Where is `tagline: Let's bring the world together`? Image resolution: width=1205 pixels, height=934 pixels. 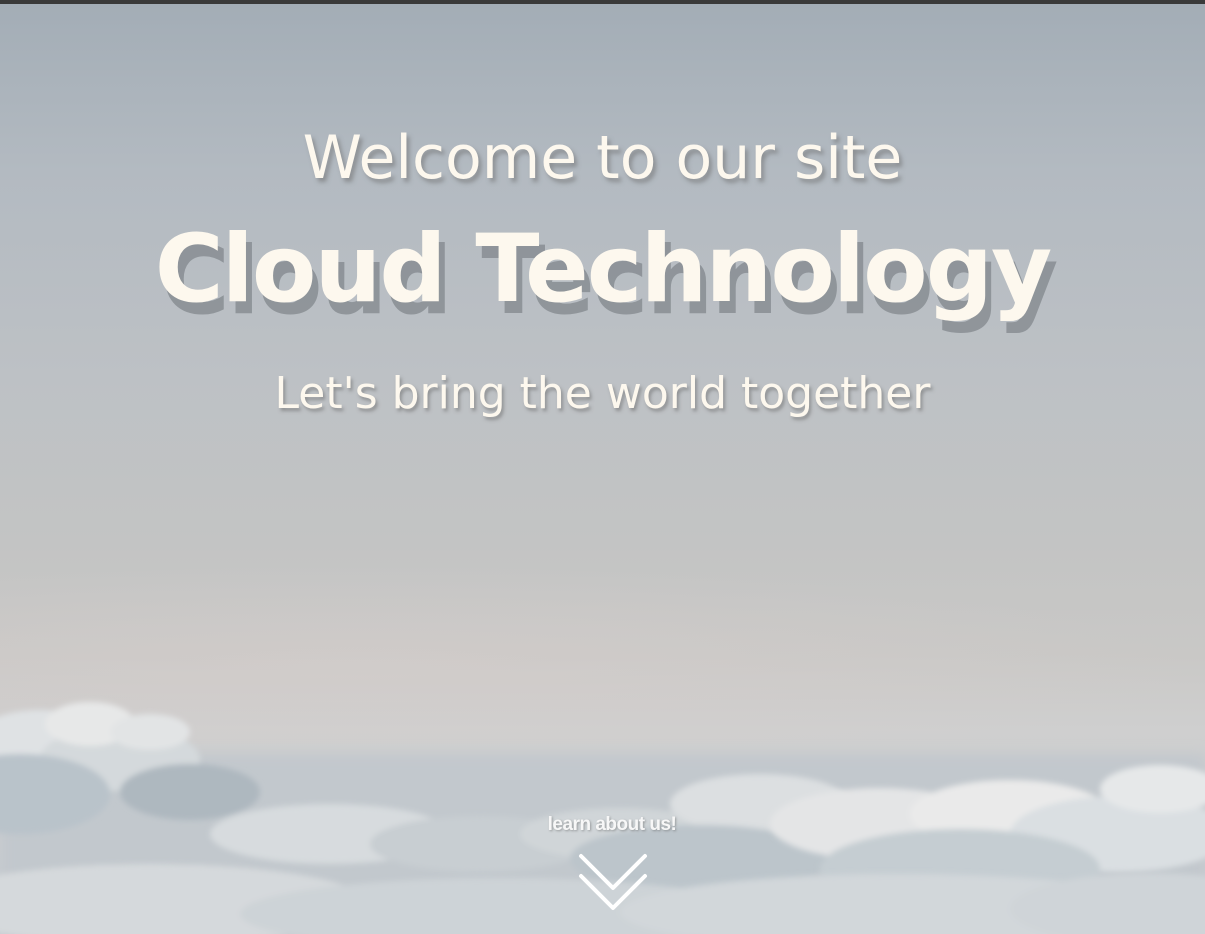
tagline: Let's bring the world together is located at coordinates (602, 393).